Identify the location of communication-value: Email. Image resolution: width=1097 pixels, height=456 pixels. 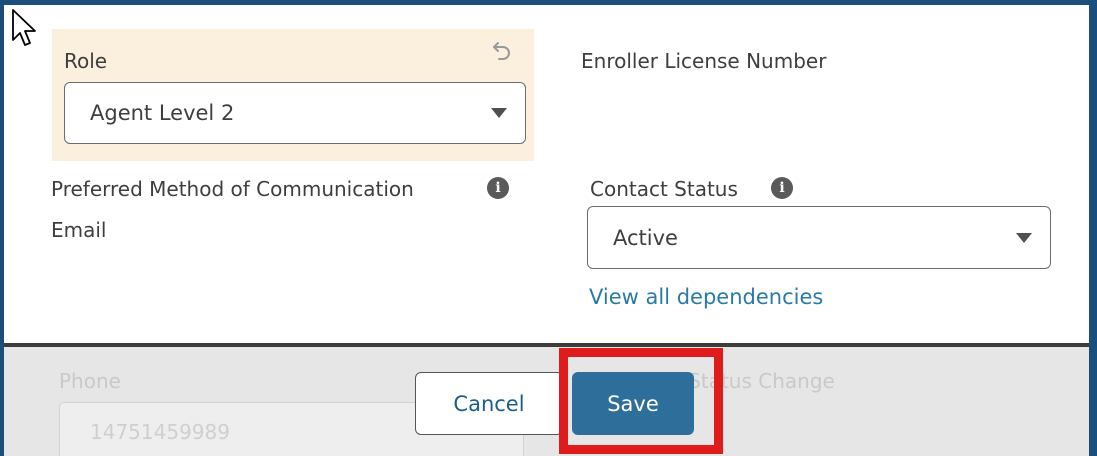
(79, 230).